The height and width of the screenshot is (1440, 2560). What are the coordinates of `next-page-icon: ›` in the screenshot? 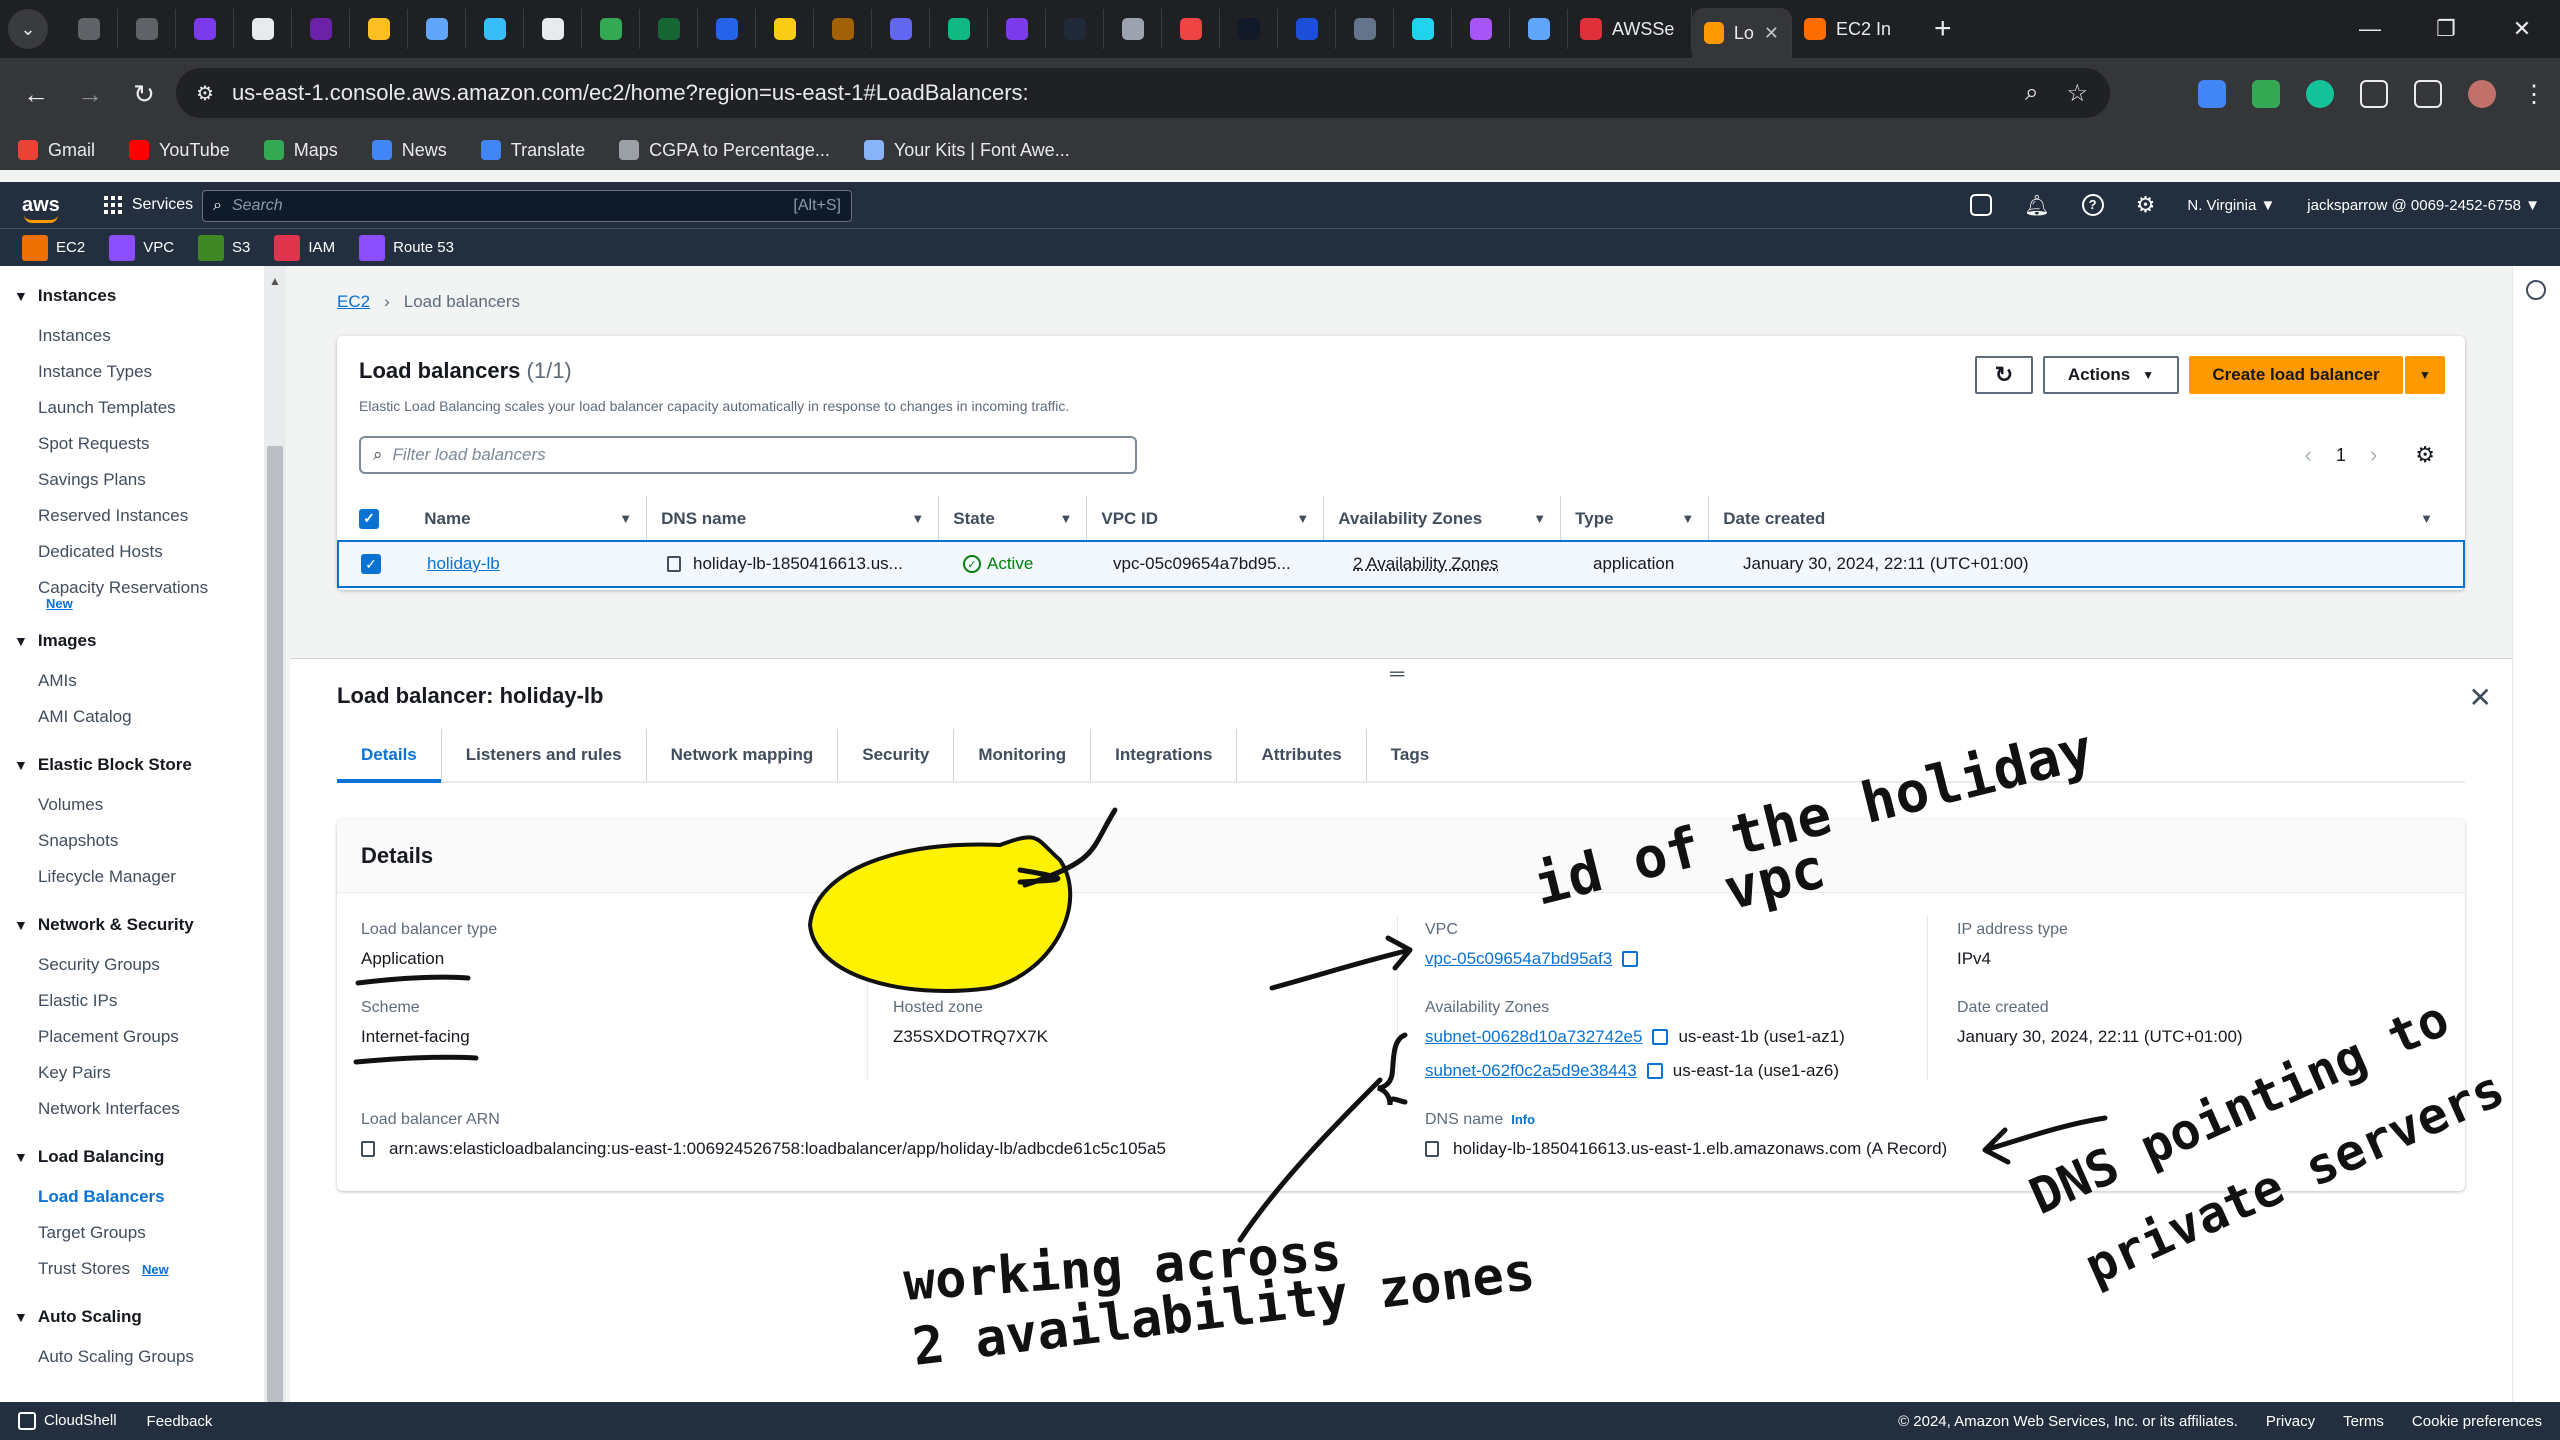 It's located at (2373, 455).